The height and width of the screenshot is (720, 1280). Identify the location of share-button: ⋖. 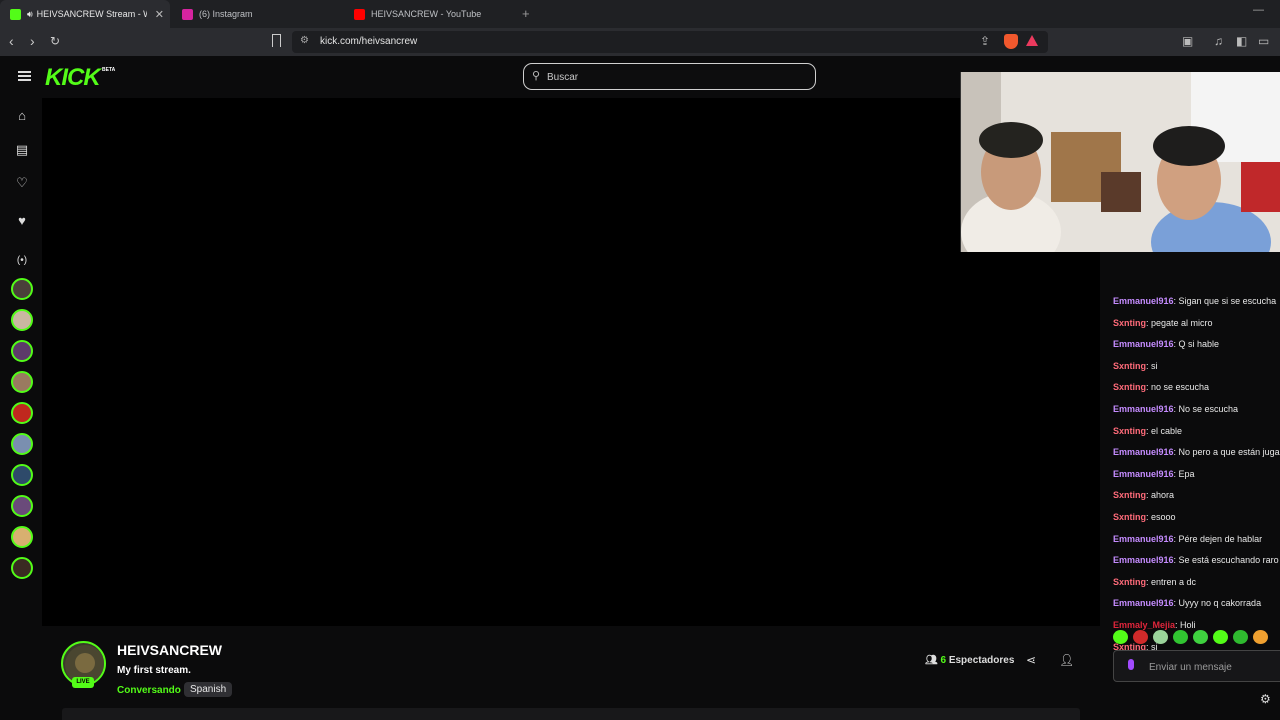
(1031, 660).